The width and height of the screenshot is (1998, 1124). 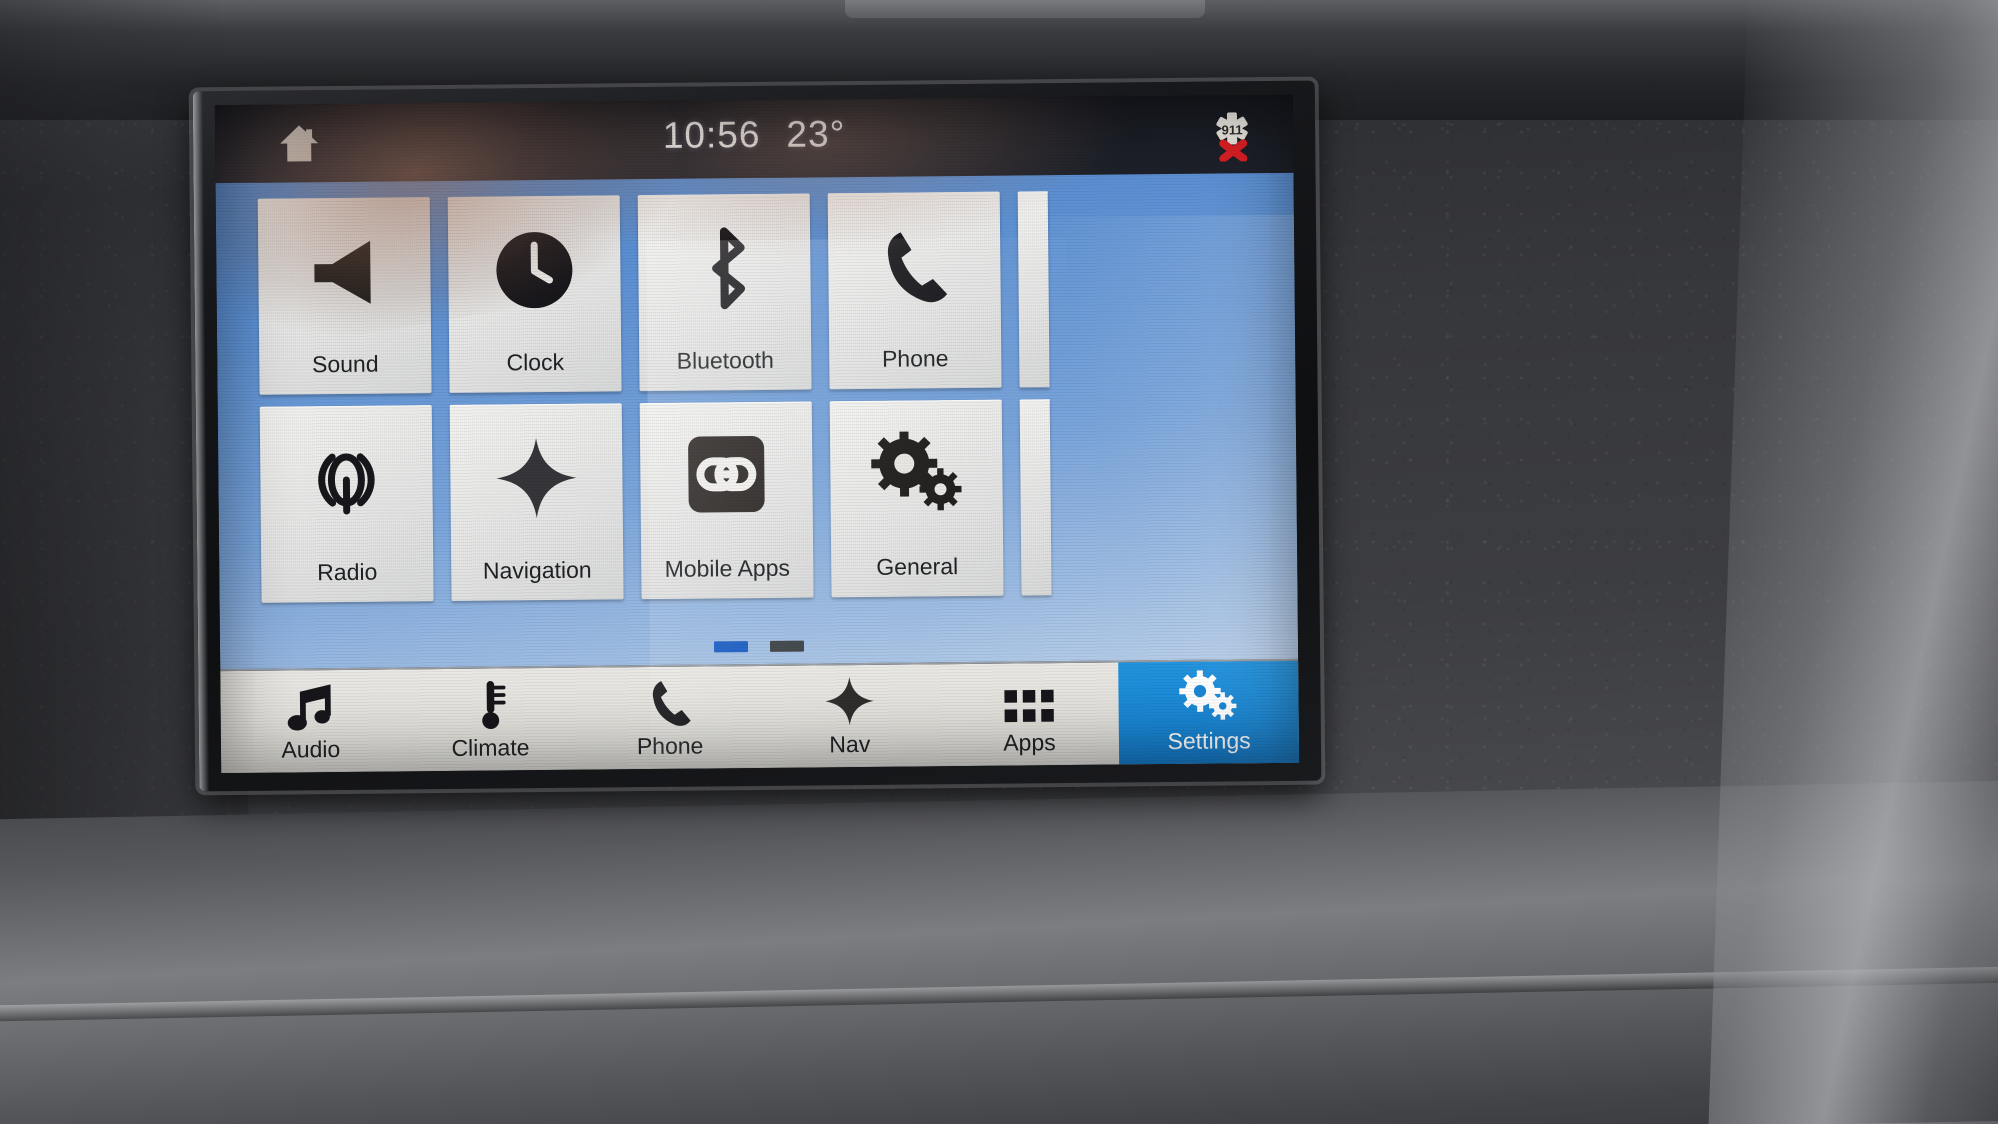 What do you see at coordinates (727, 568) in the screenshot?
I see `tile-label: Mobile Apps` at bounding box center [727, 568].